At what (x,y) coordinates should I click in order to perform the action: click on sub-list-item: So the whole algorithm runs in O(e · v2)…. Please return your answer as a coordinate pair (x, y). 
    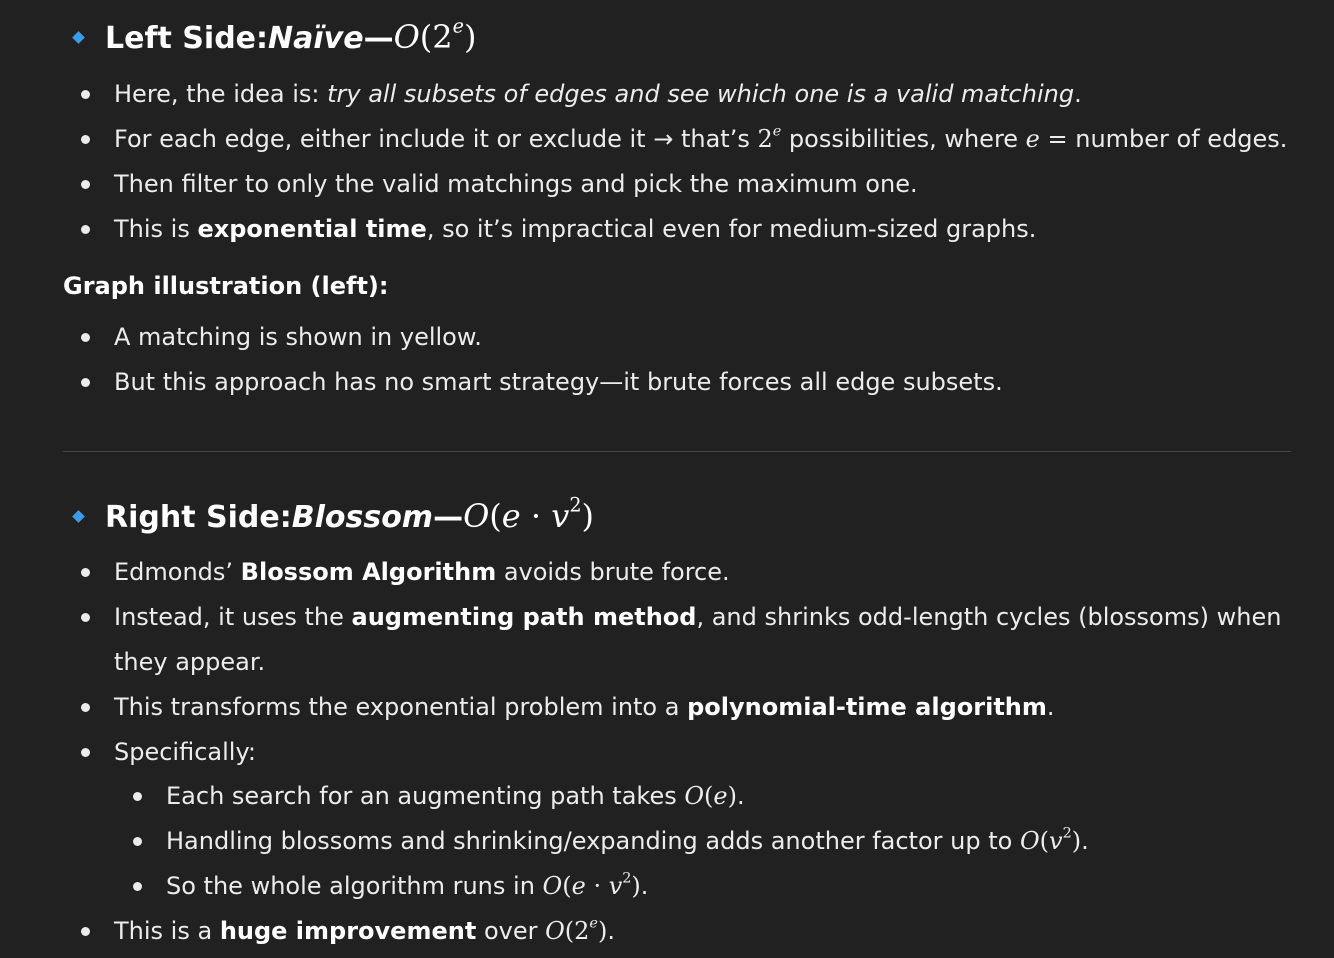
    Looking at the image, I should click on (390, 886).